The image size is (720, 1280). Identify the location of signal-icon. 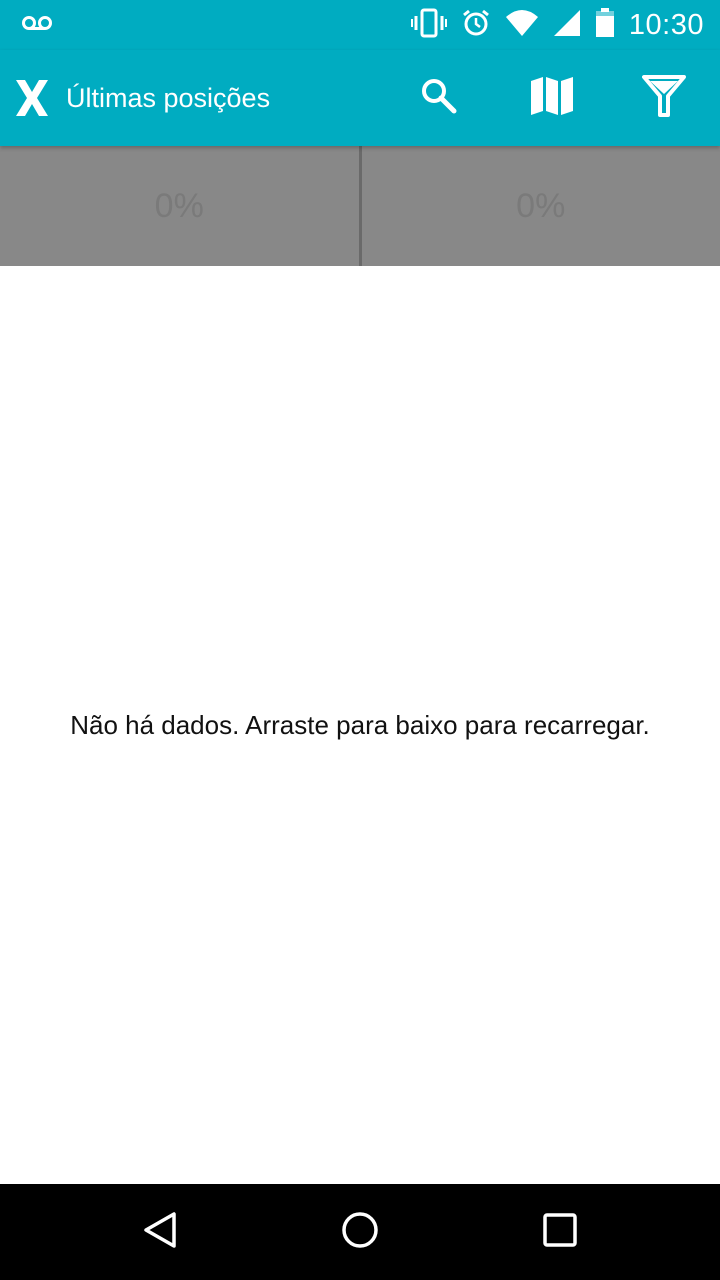
(567, 25).